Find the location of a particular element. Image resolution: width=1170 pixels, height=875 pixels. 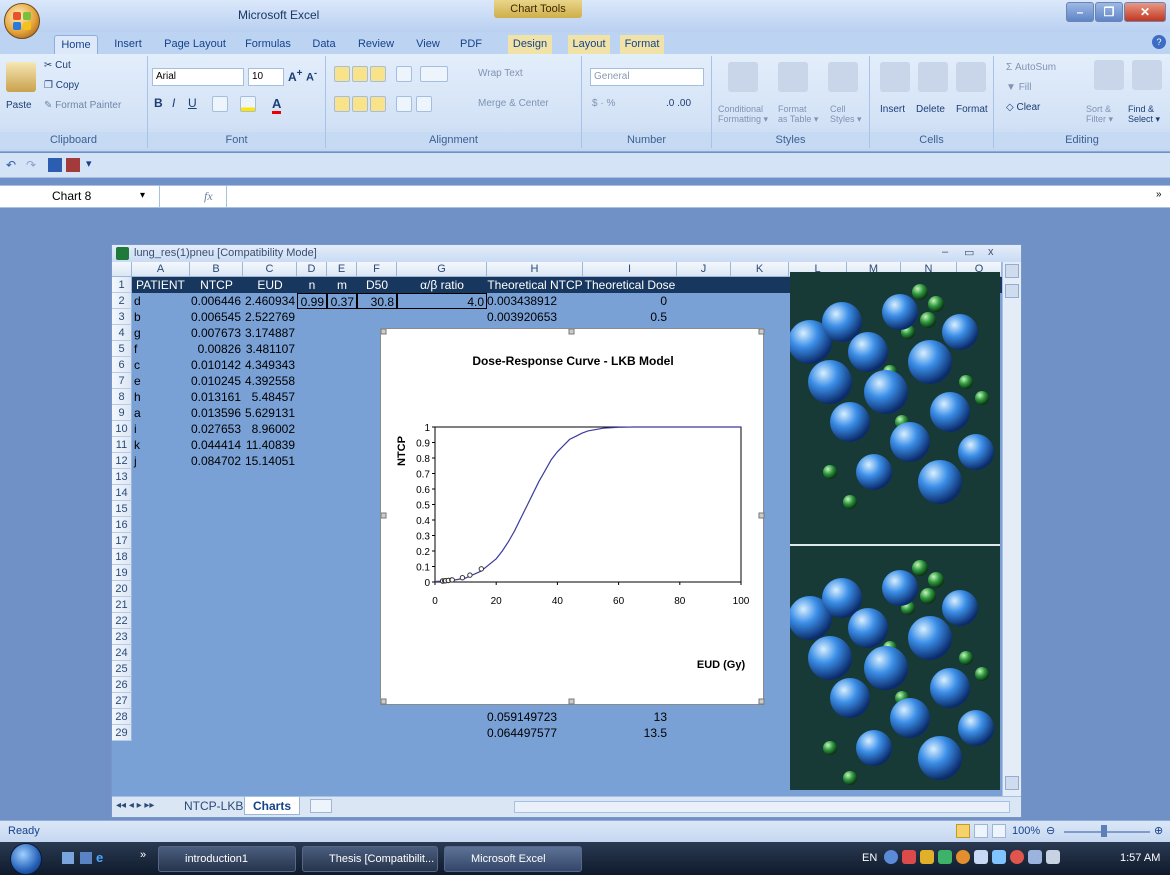

header-patient: PATIENT is located at coordinates (161, 285).